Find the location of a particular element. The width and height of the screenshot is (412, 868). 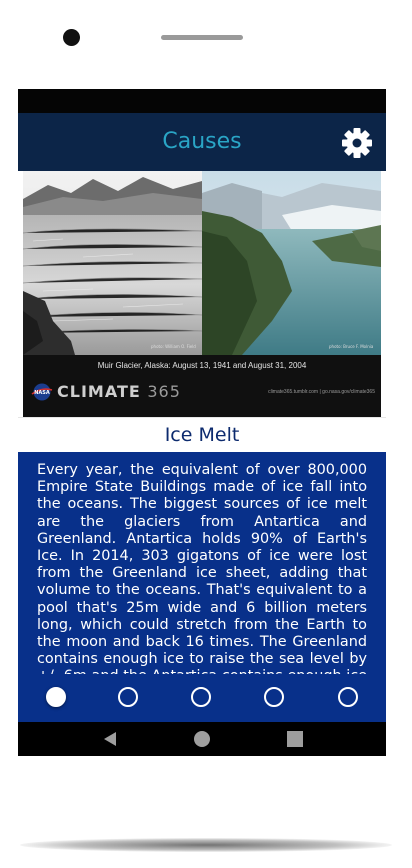

nasa-logo: NASA is located at coordinates (42, 392).